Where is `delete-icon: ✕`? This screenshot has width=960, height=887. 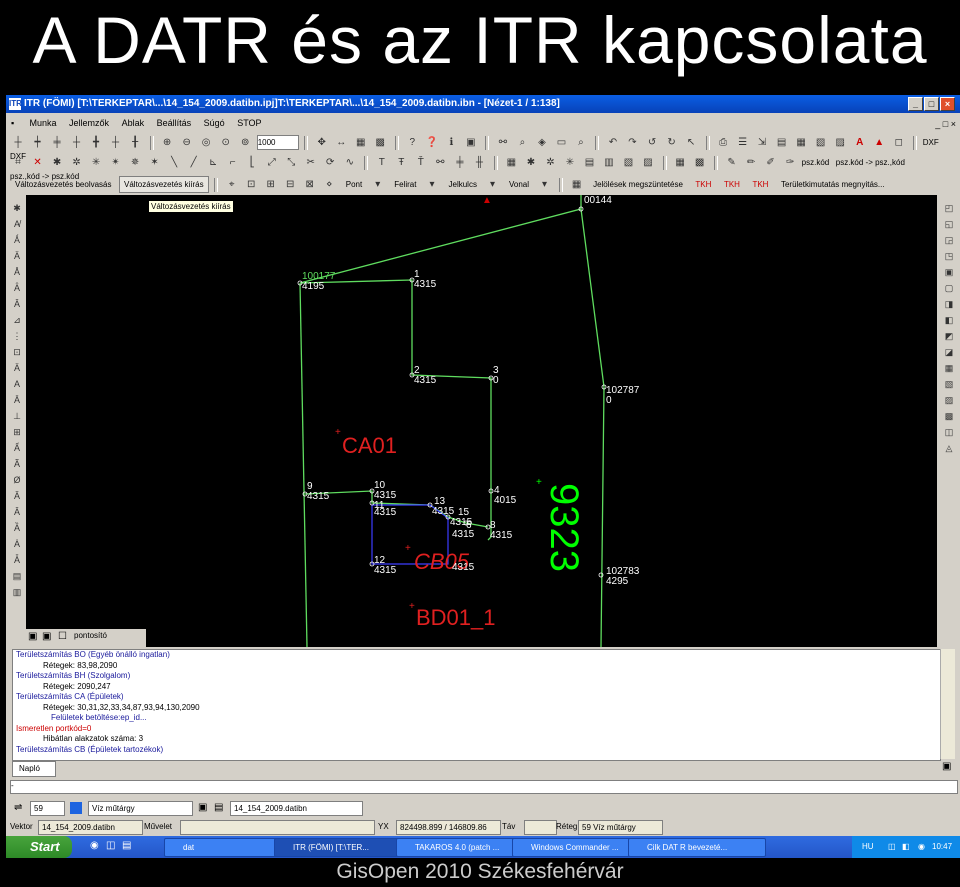 delete-icon: ✕ is located at coordinates (38, 163).